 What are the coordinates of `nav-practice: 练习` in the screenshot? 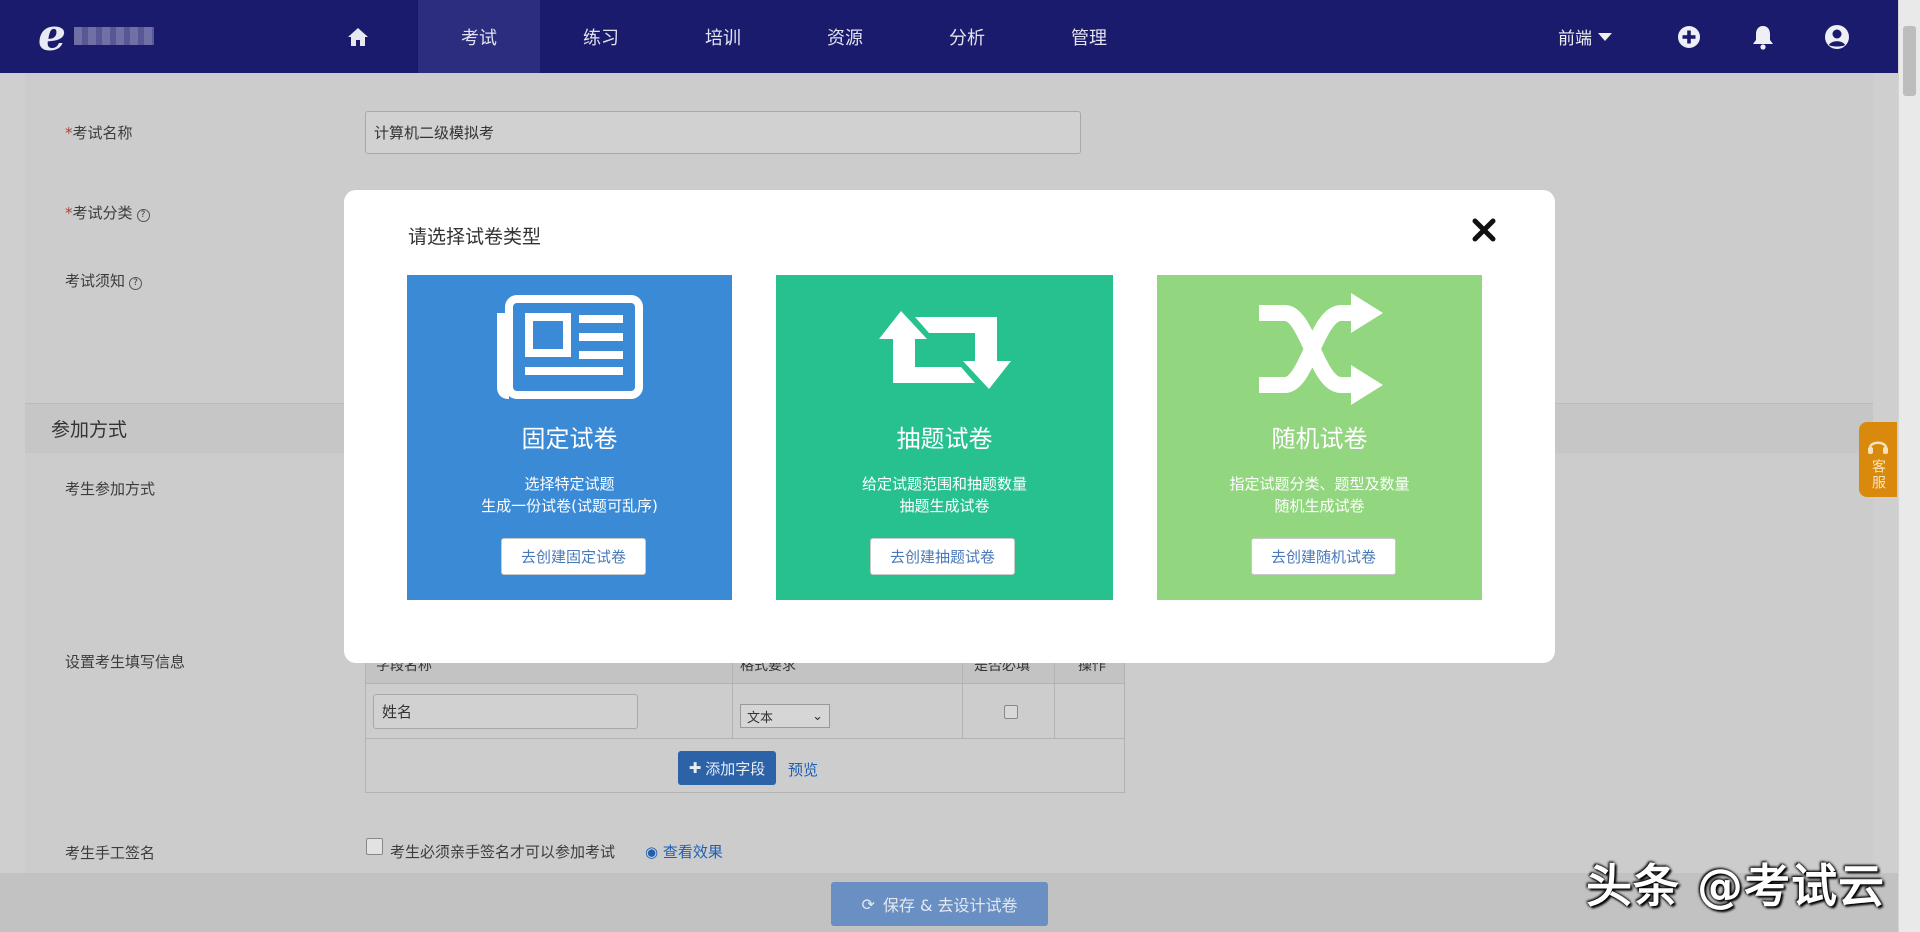 It's located at (601, 36).